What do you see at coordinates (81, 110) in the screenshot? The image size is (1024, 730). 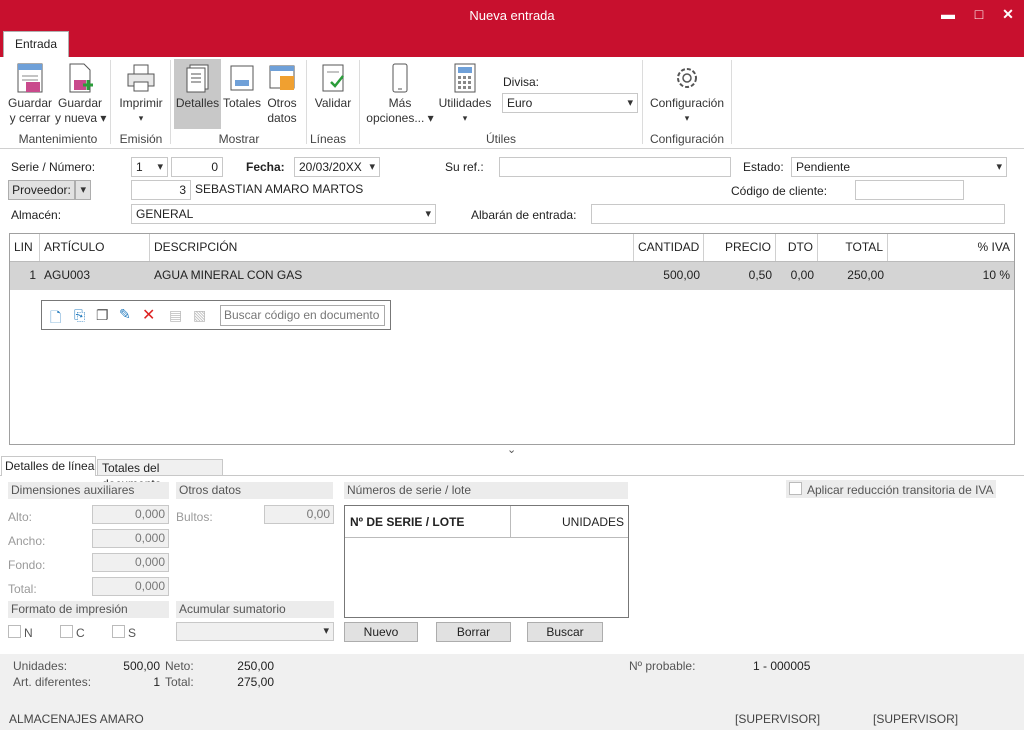 I see `guardar-nueva-label: Guardar y nueva ▾` at bounding box center [81, 110].